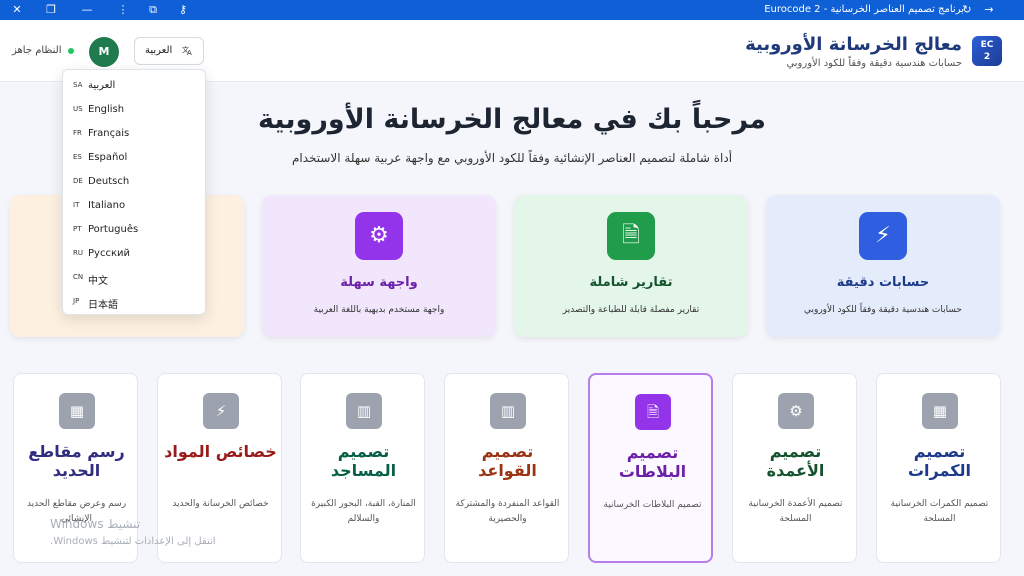 This screenshot has width=1024, height=576. What do you see at coordinates (113, 229) in the screenshot?
I see `language-name: Português` at bounding box center [113, 229].